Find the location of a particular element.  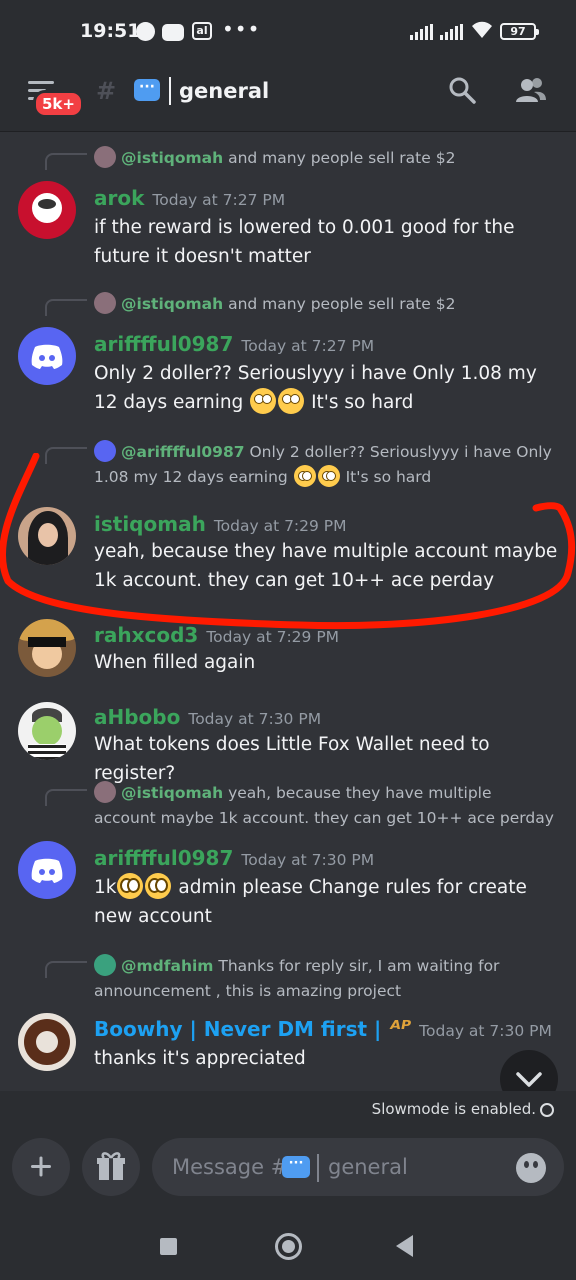

input-placeholder: Message # is located at coordinates (230, 1167).